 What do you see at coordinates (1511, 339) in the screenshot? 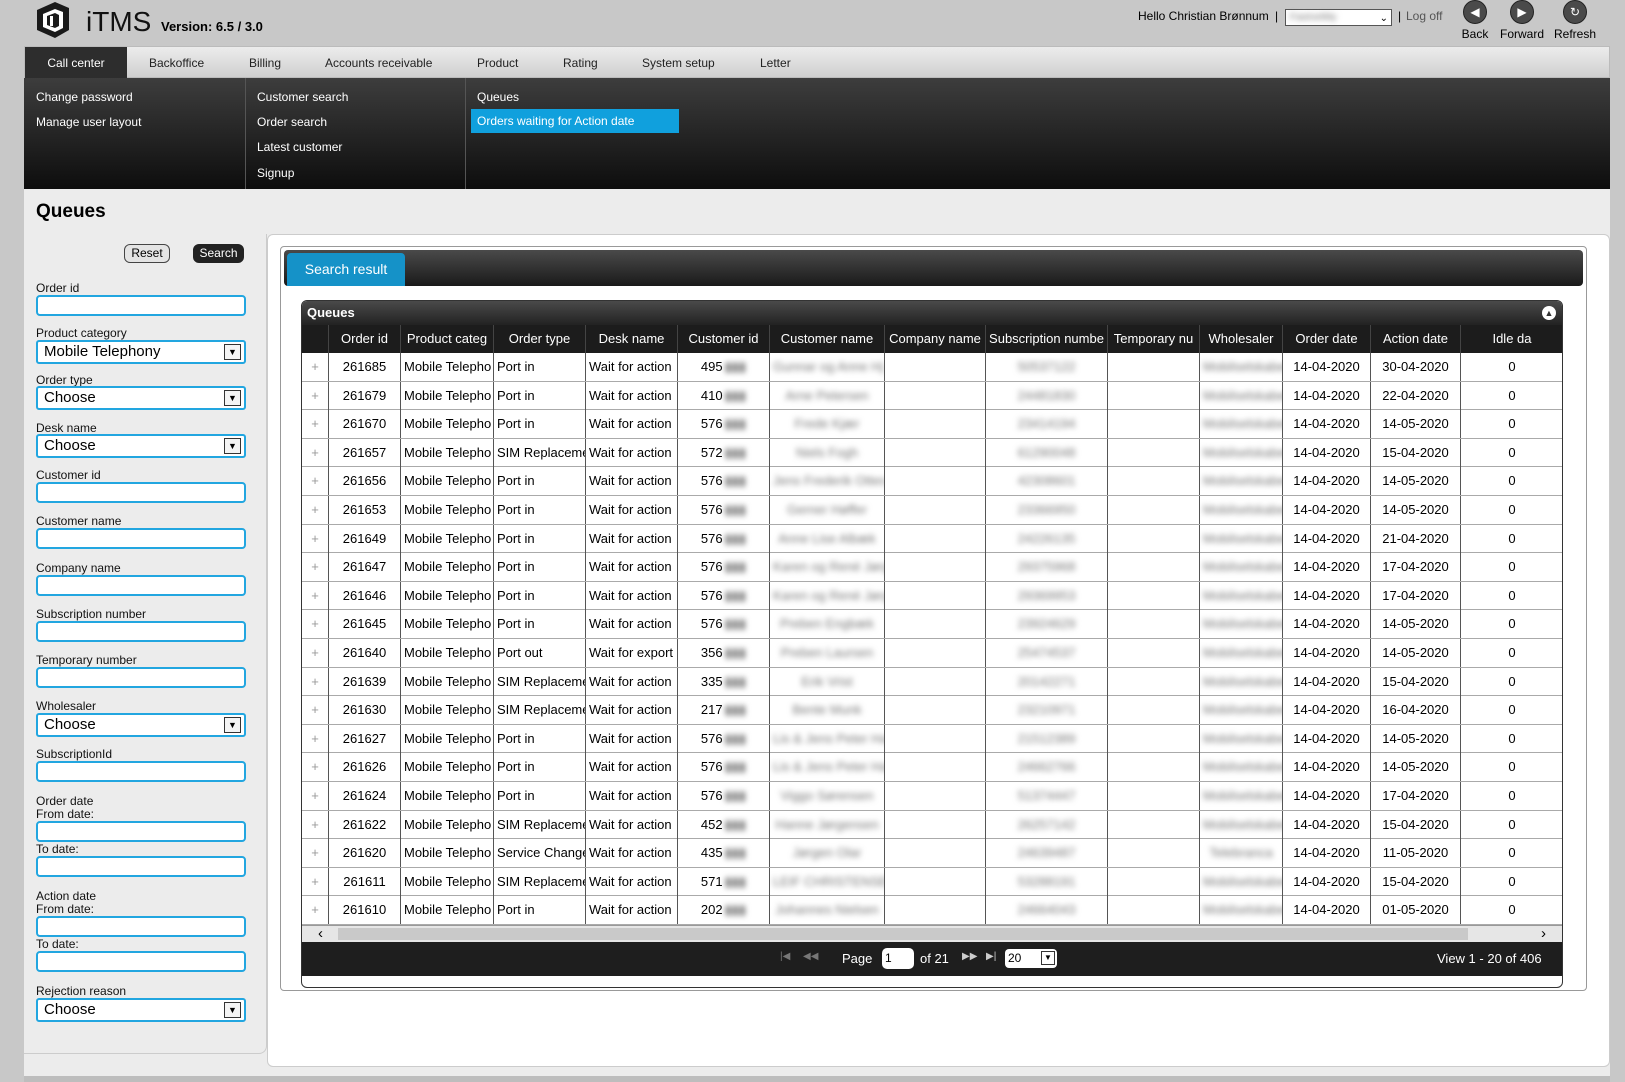
I see `column-header-idle-days: Idle da` at bounding box center [1511, 339].